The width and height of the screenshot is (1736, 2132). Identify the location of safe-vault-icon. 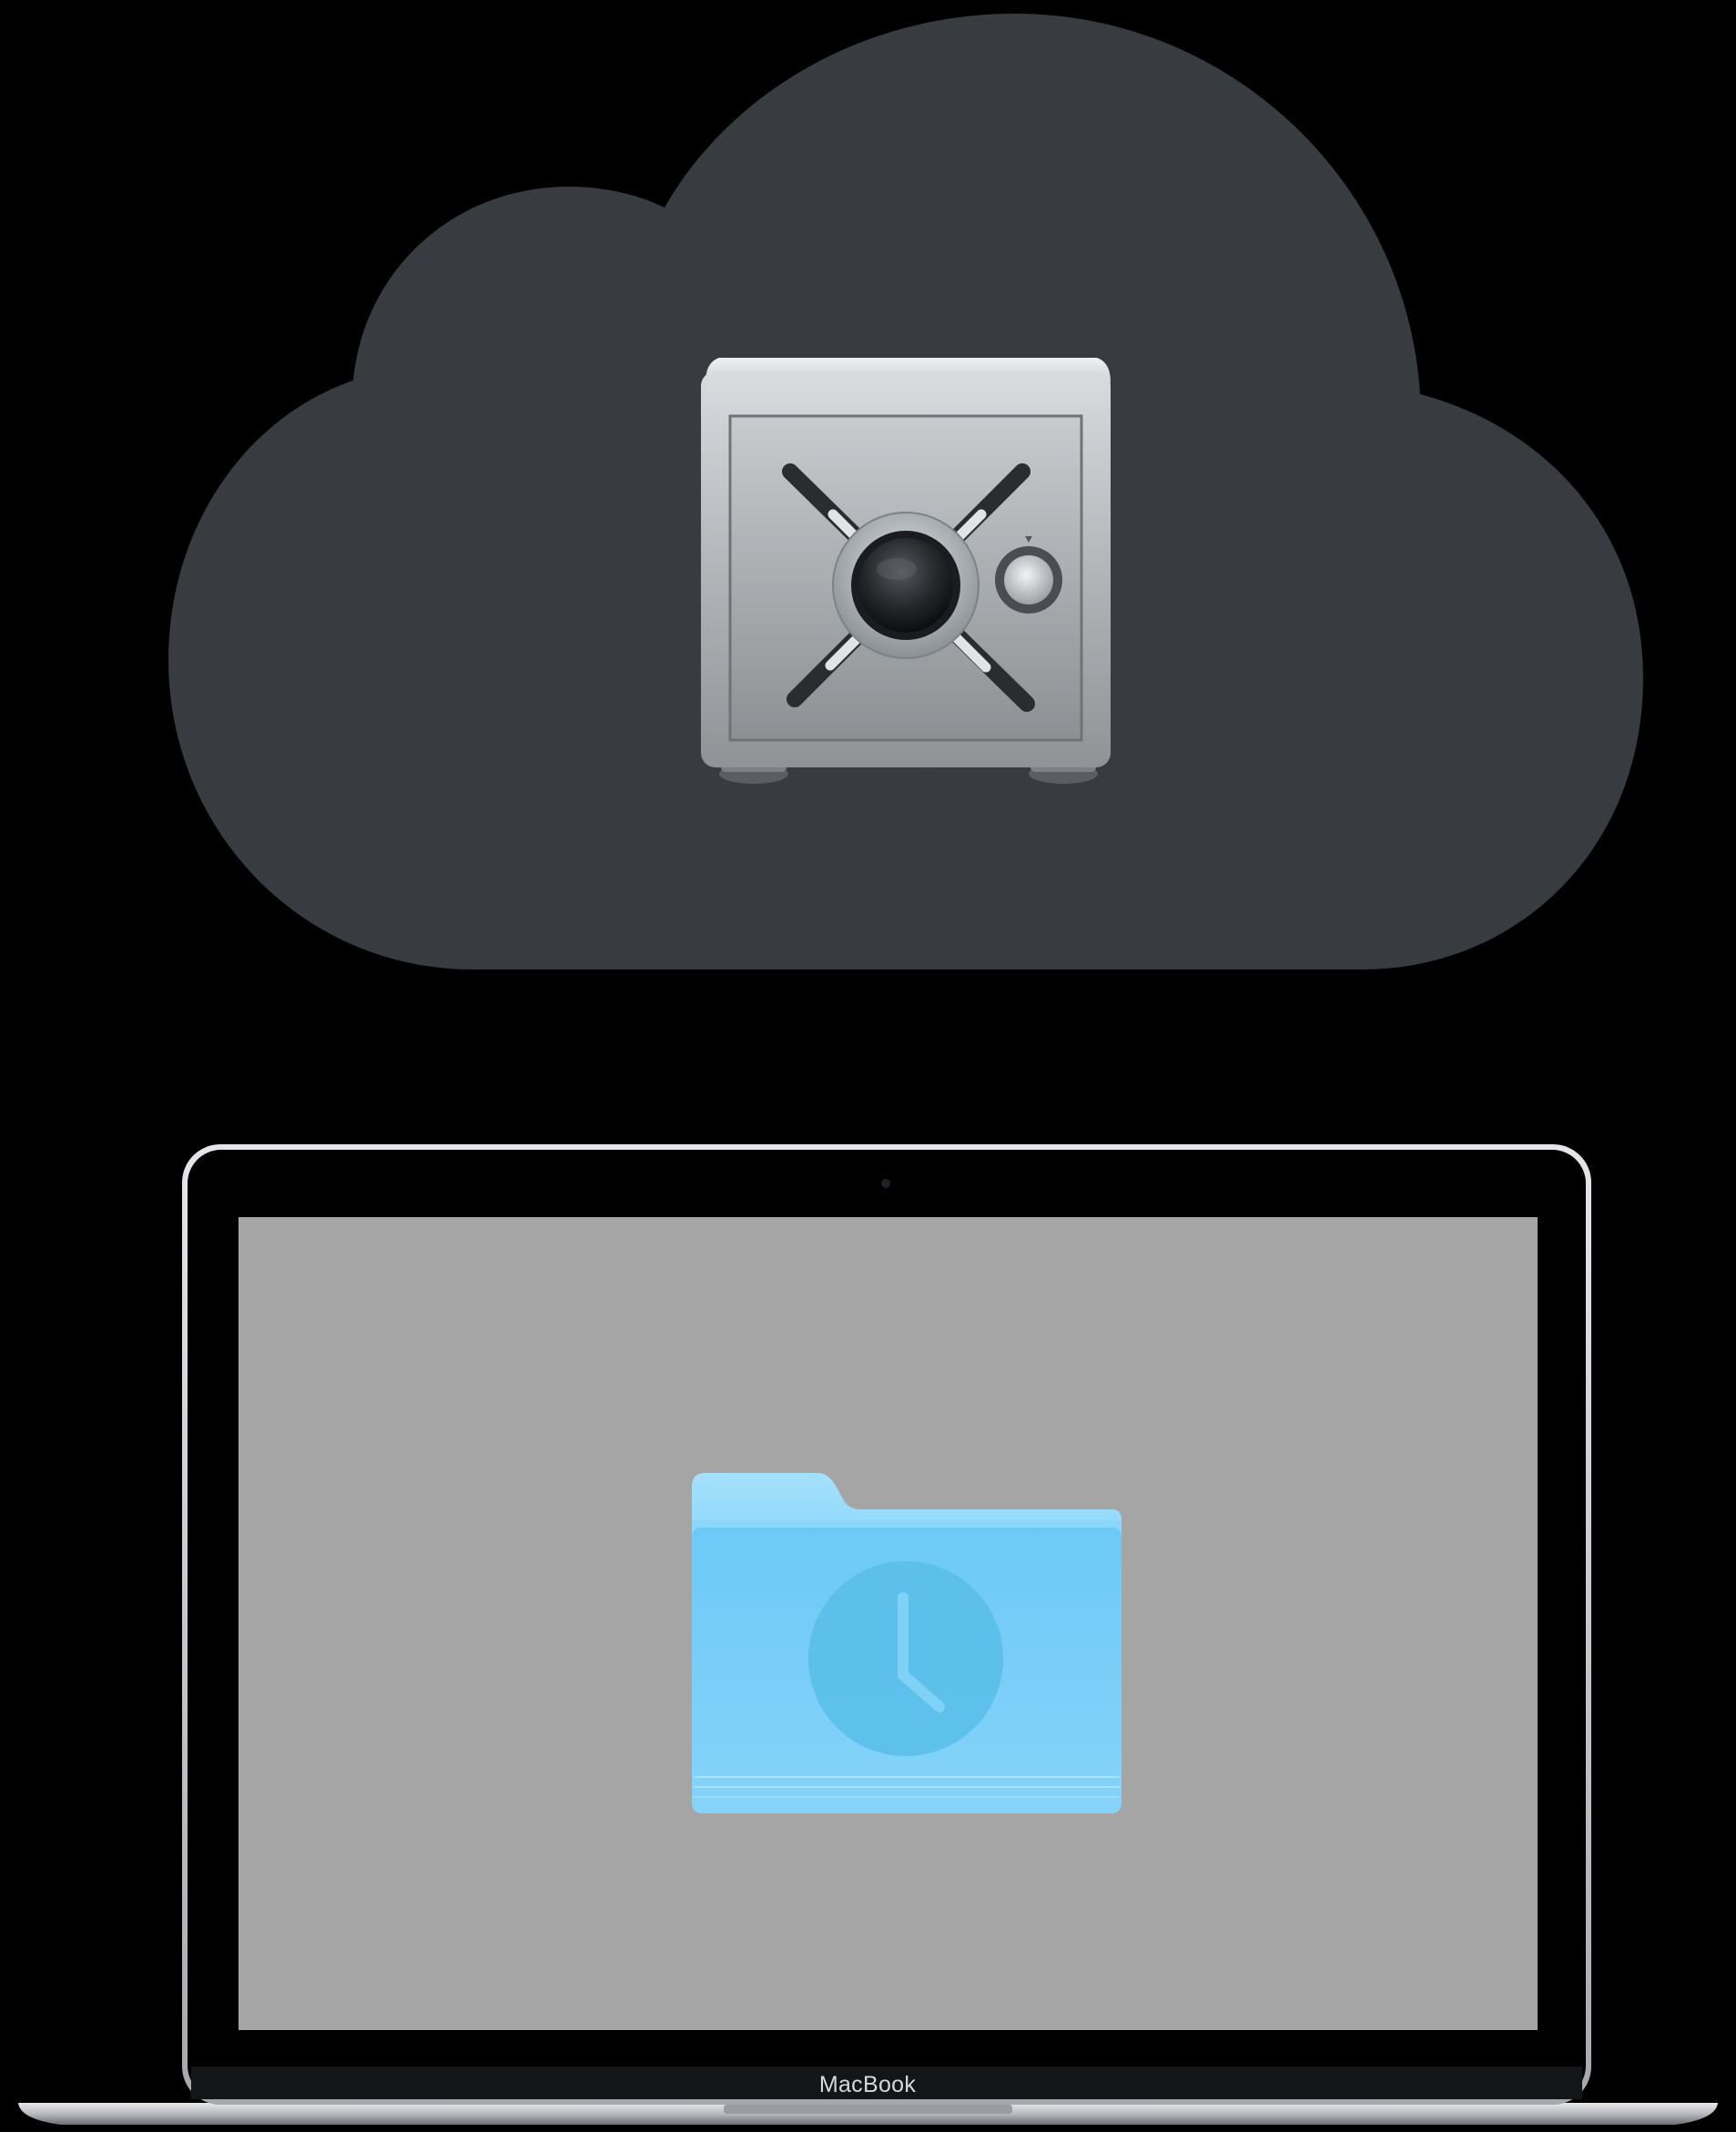
(906, 571).